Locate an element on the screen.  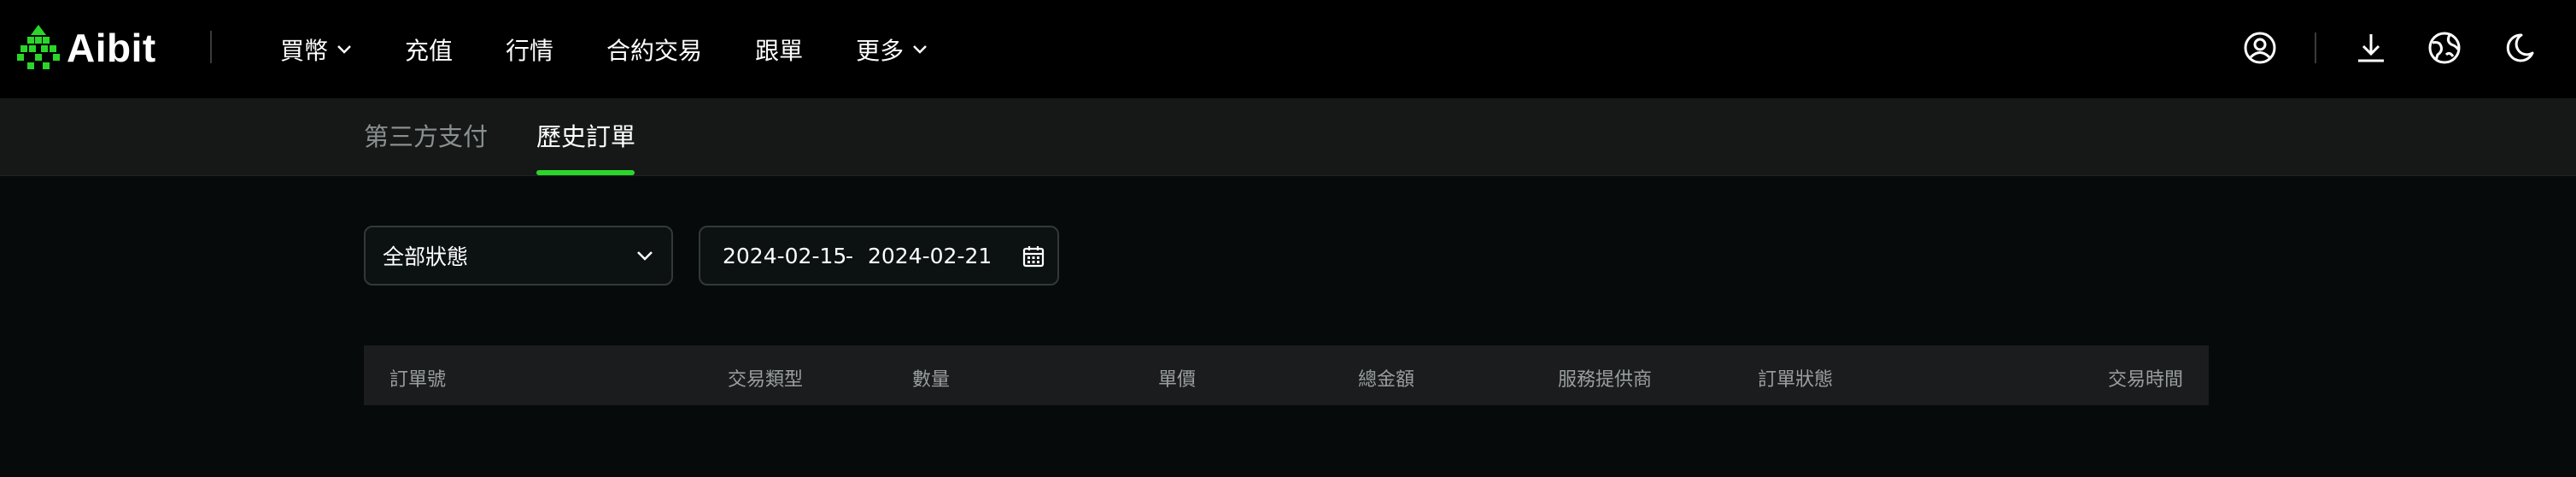
brand-logo: Aibit is located at coordinates (86, 48).